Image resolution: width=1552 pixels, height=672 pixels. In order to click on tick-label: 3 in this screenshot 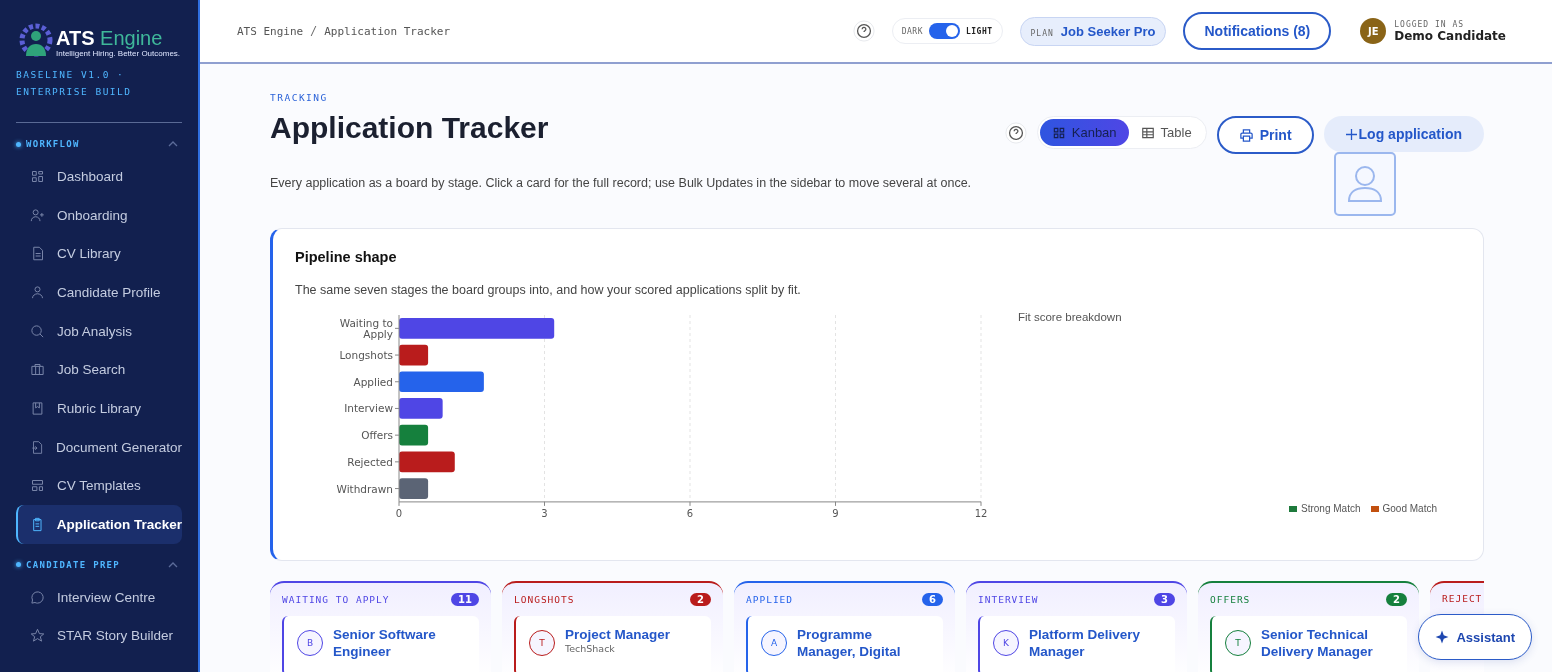, I will do `click(544, 513)`.